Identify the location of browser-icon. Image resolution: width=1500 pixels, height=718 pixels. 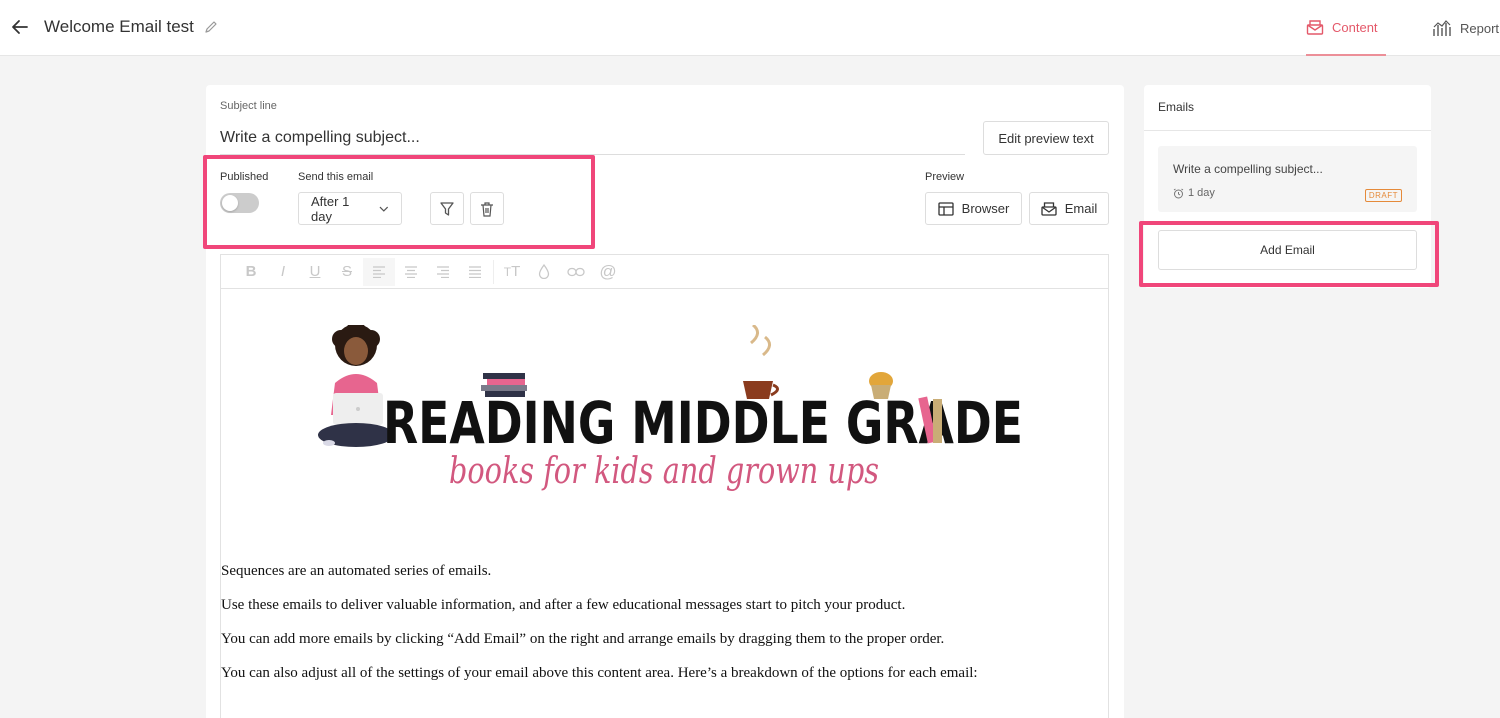
(946, 208).